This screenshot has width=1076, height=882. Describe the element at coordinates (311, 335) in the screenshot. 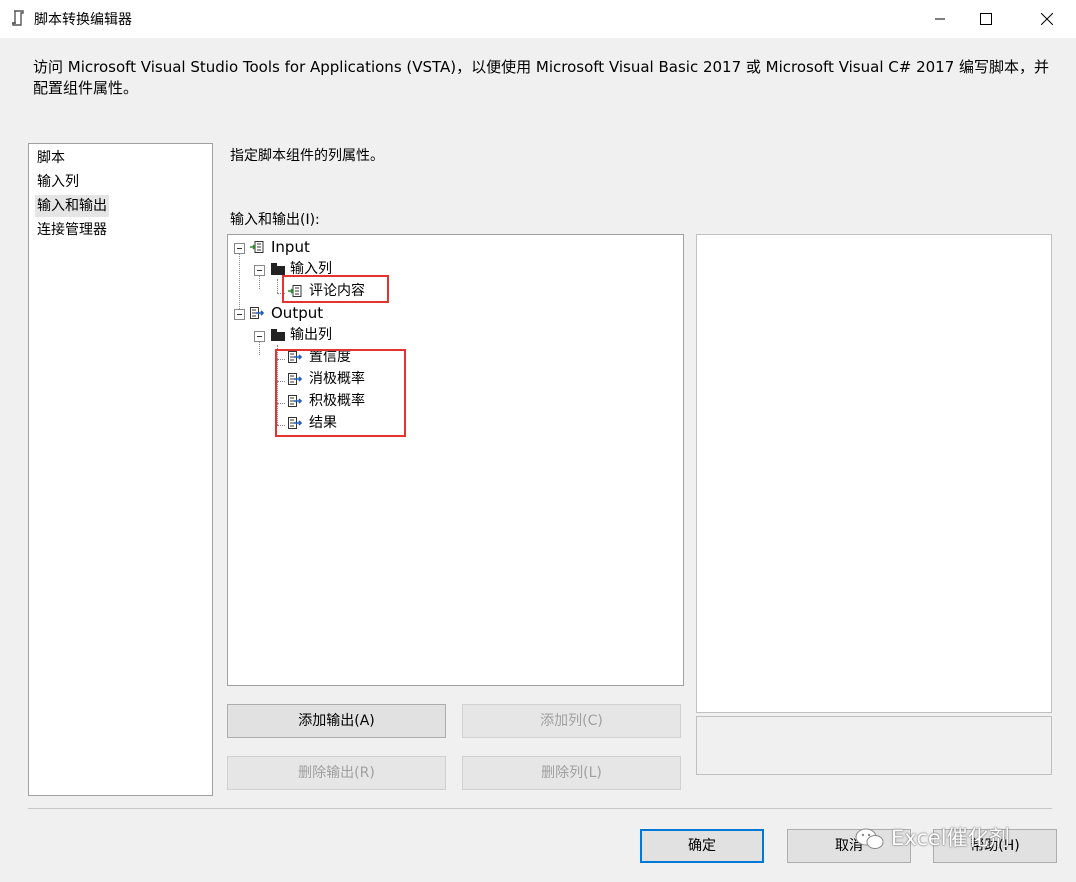

I see `tree-node-output-columns: 输出列` at that location.